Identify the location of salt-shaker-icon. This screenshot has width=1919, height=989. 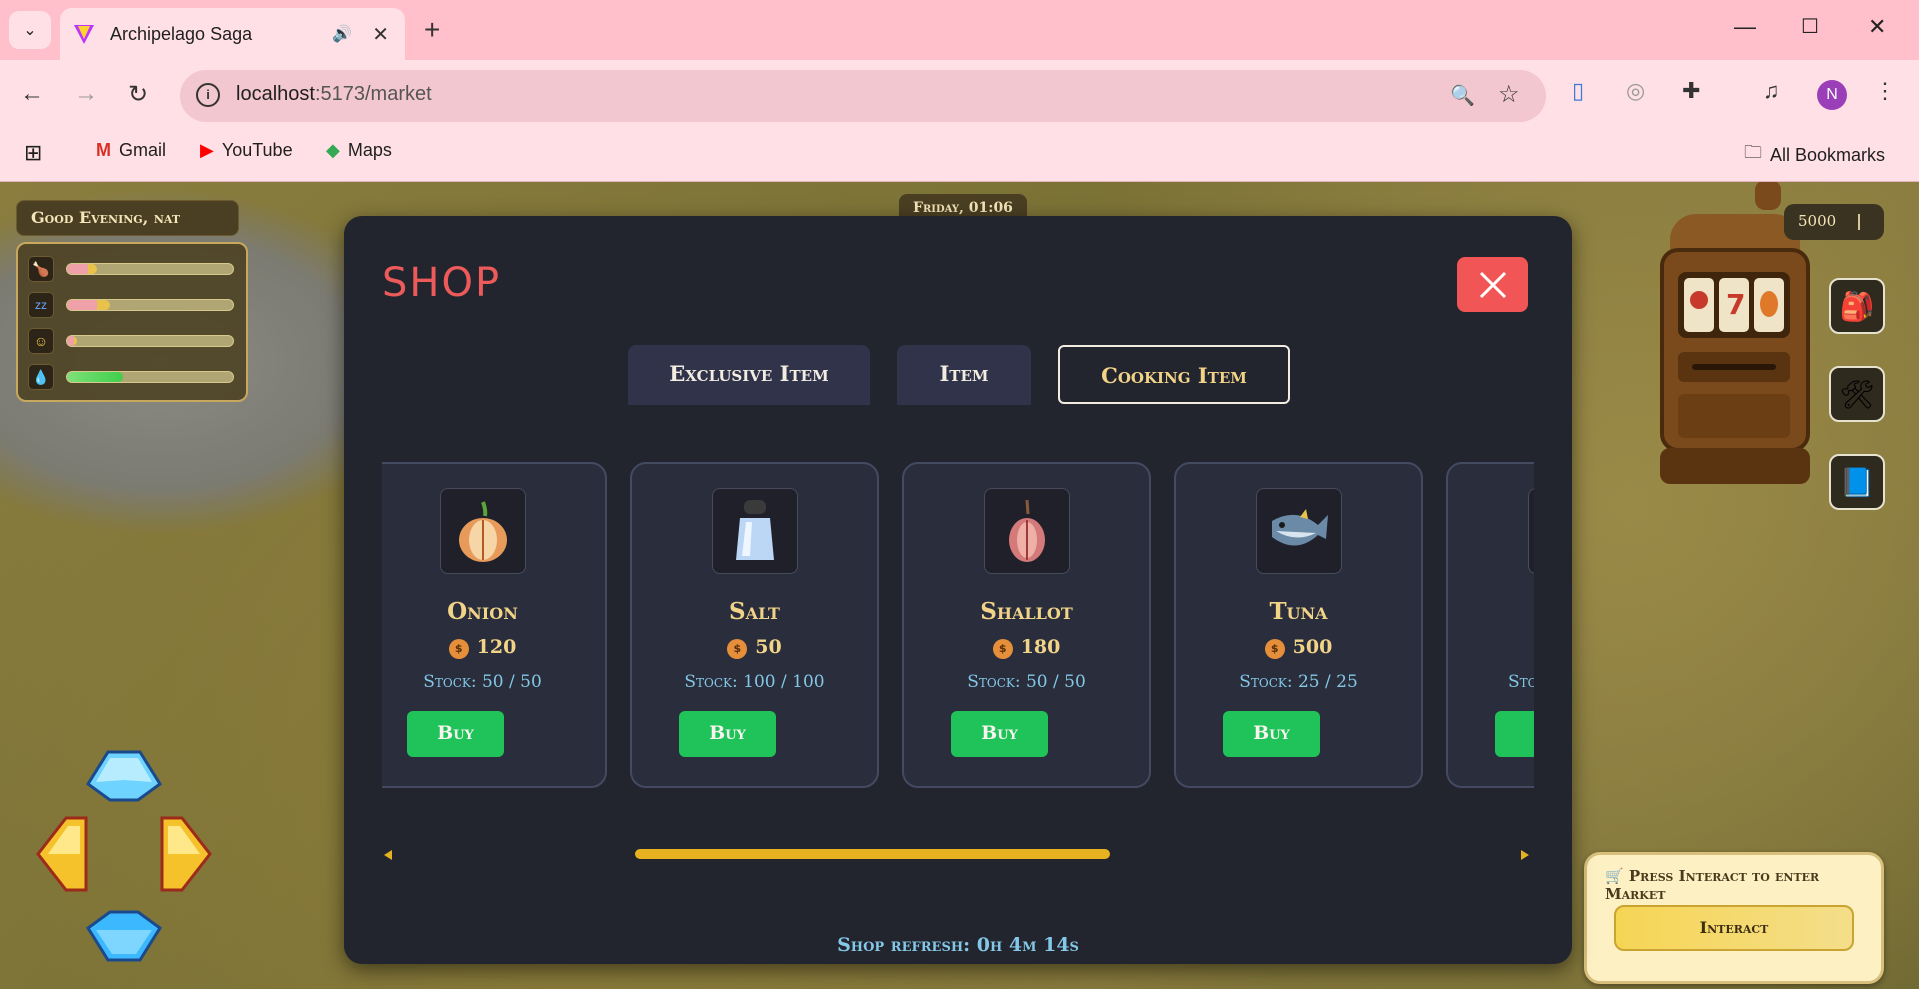
(755, 531).